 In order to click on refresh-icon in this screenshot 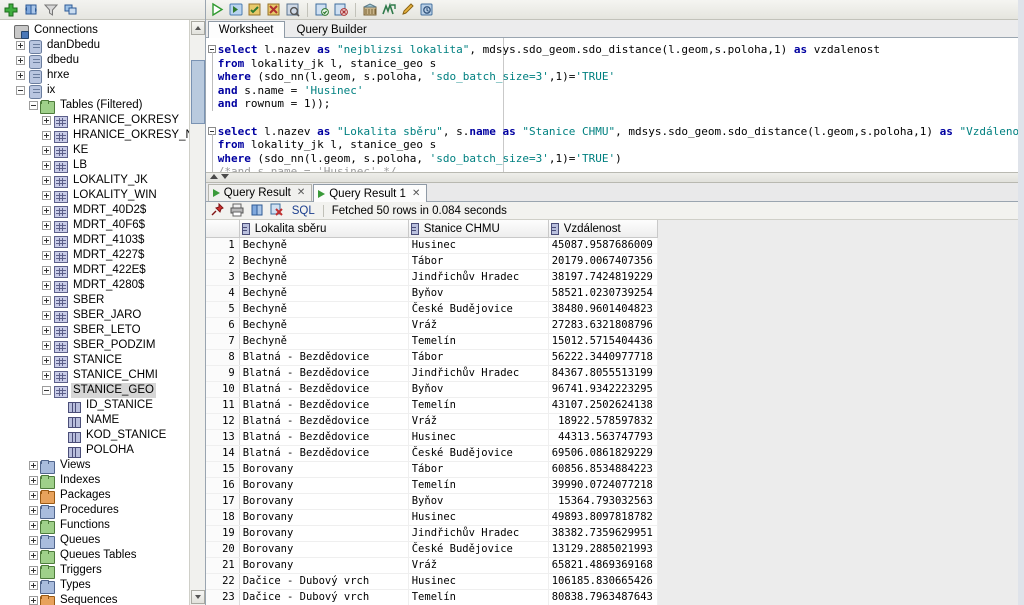, I will do `click(258, 210)`.